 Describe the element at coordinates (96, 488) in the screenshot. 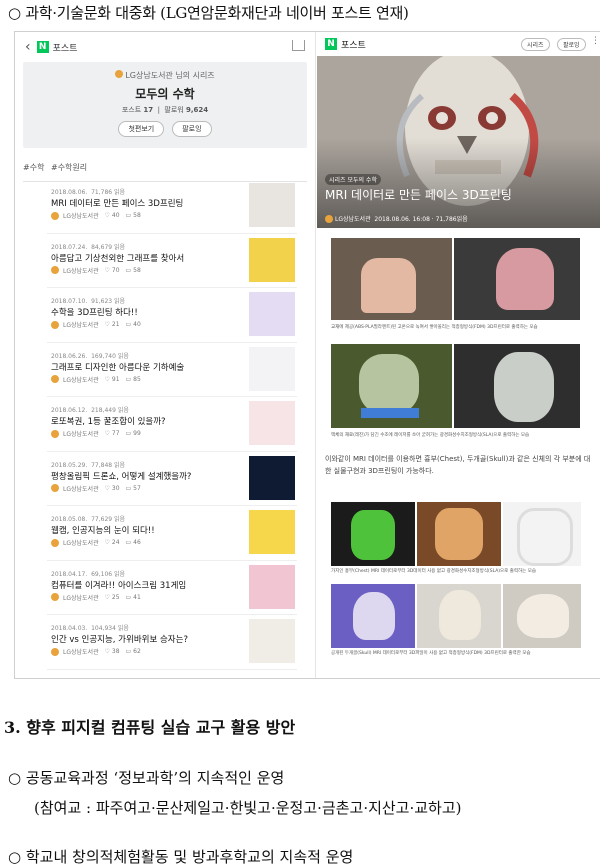

I see `post-author: LG상남도서관 ♡ 30 ▭ 57` at that location.